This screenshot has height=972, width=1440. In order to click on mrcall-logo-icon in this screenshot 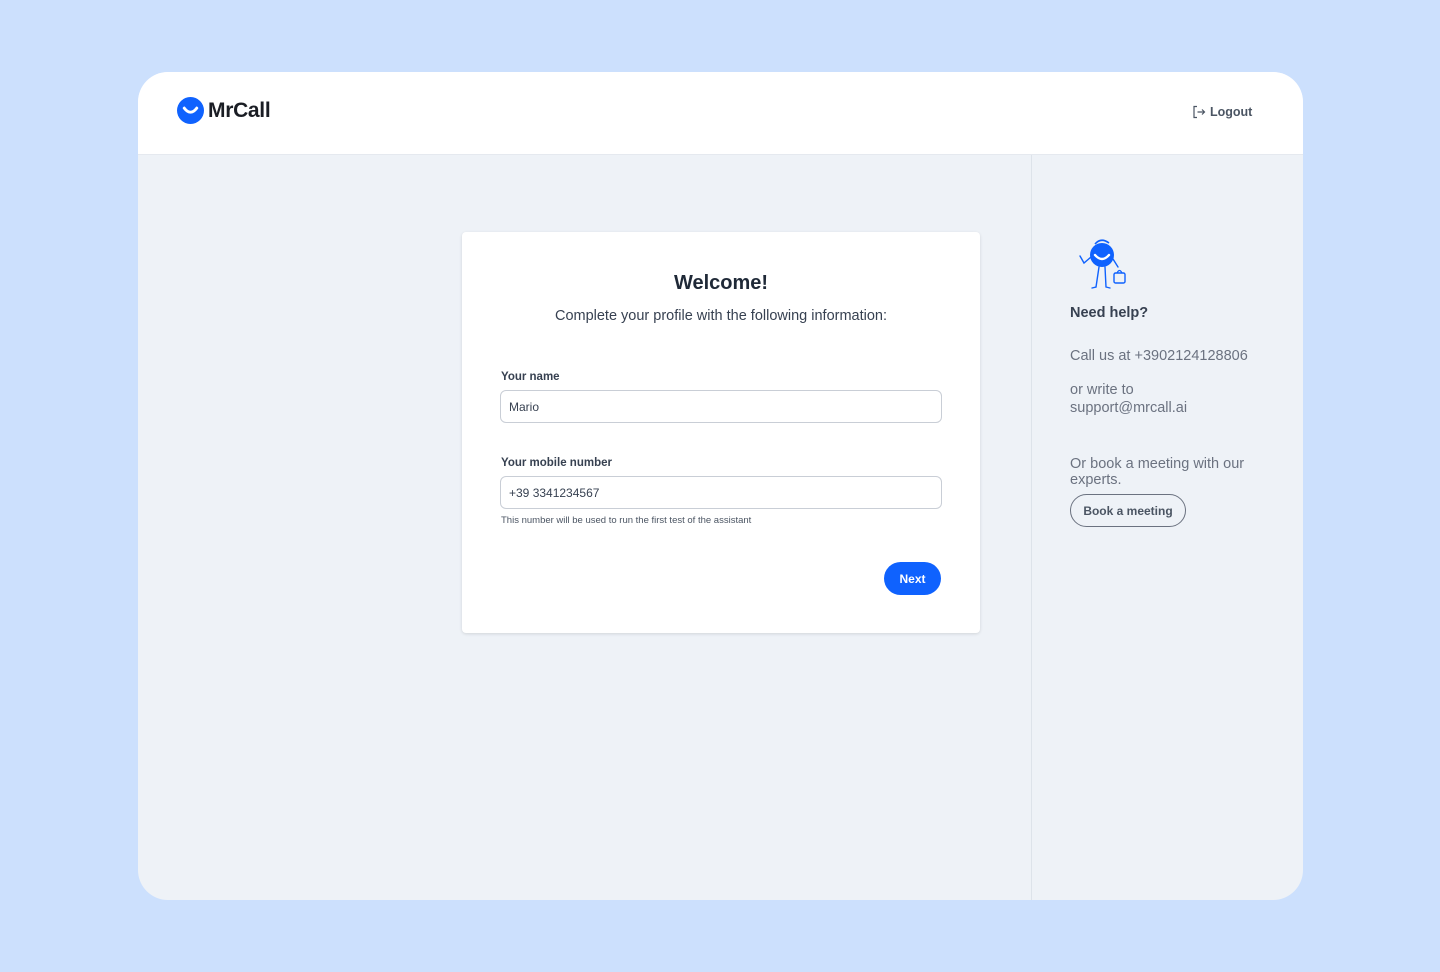, I will do `click(190, 110)`.